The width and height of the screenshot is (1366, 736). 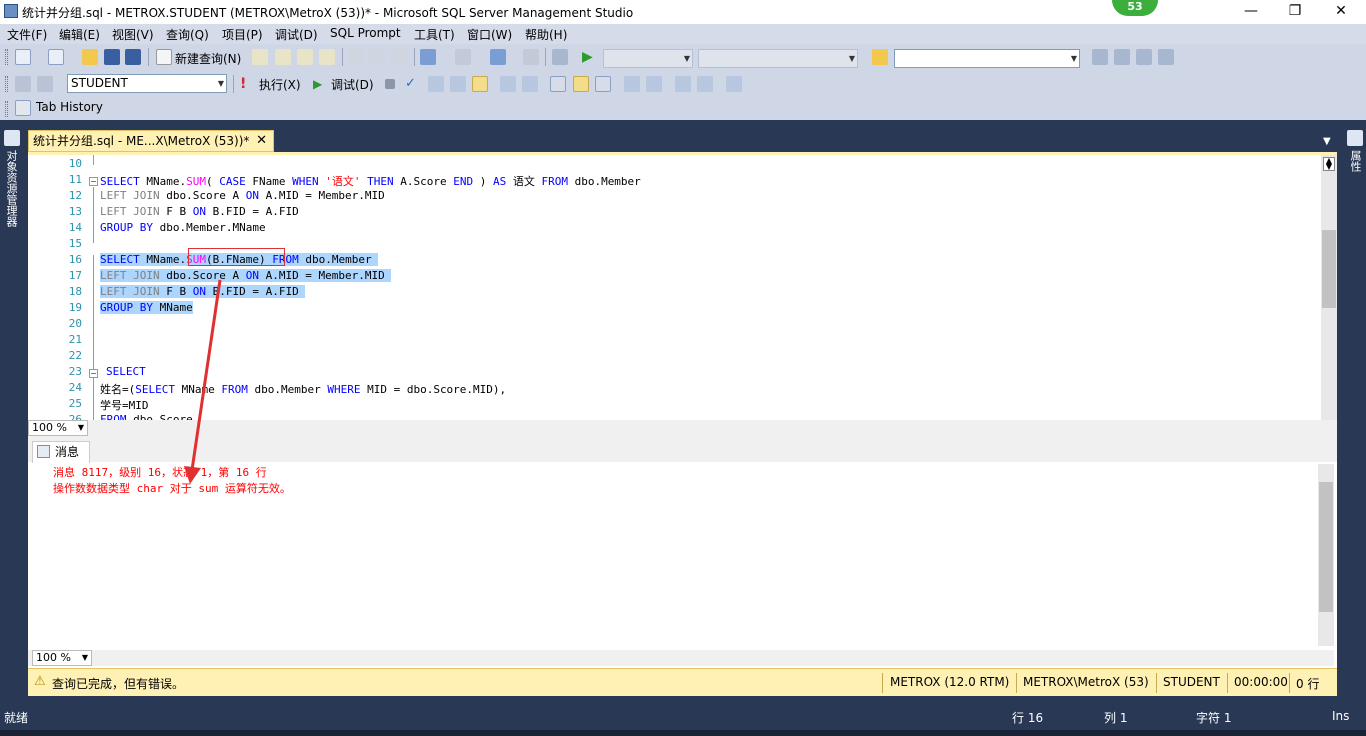 I want to click on results-to-text-icon, so click(x=558, y=84).